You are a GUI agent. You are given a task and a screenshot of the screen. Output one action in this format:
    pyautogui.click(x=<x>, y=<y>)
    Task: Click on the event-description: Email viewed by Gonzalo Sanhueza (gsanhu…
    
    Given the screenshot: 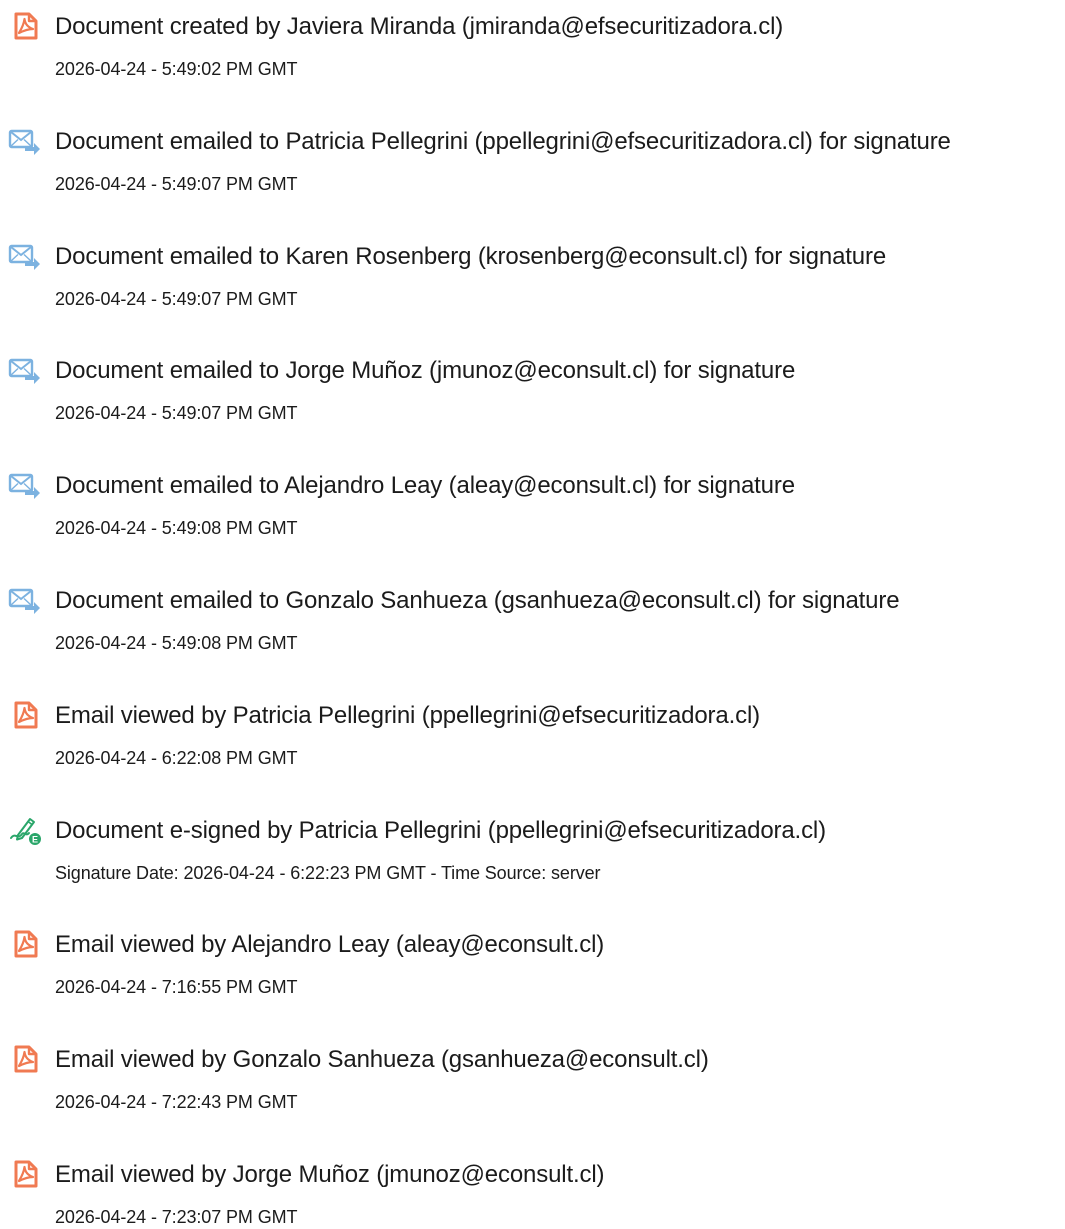 What is the action you would take?
    pyautogui.click(x=382, y=1060)
    